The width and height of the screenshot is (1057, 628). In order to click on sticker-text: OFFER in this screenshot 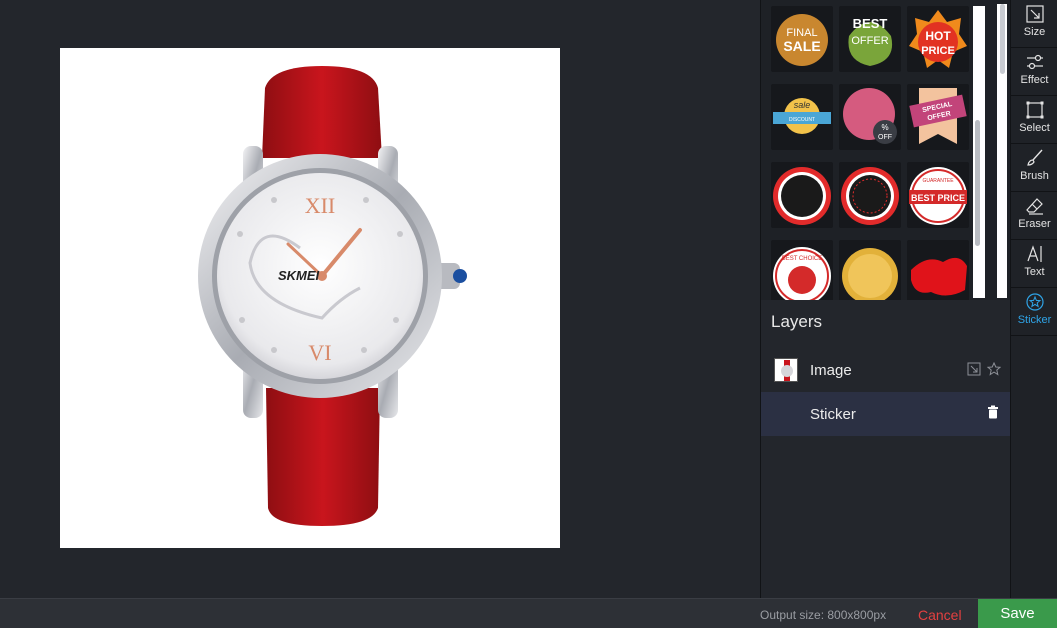, I will do `click(869, 41)`.